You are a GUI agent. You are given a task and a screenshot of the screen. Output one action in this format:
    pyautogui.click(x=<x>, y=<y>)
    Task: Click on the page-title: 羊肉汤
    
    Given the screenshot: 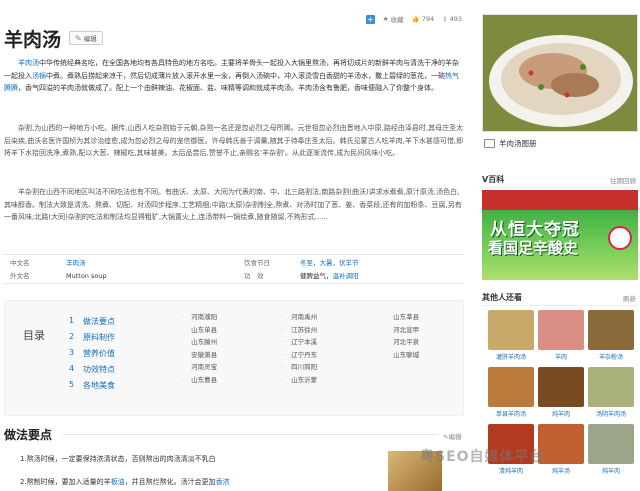 What is the action you would take?
    pyautogui.click(x=33, y=39)
    